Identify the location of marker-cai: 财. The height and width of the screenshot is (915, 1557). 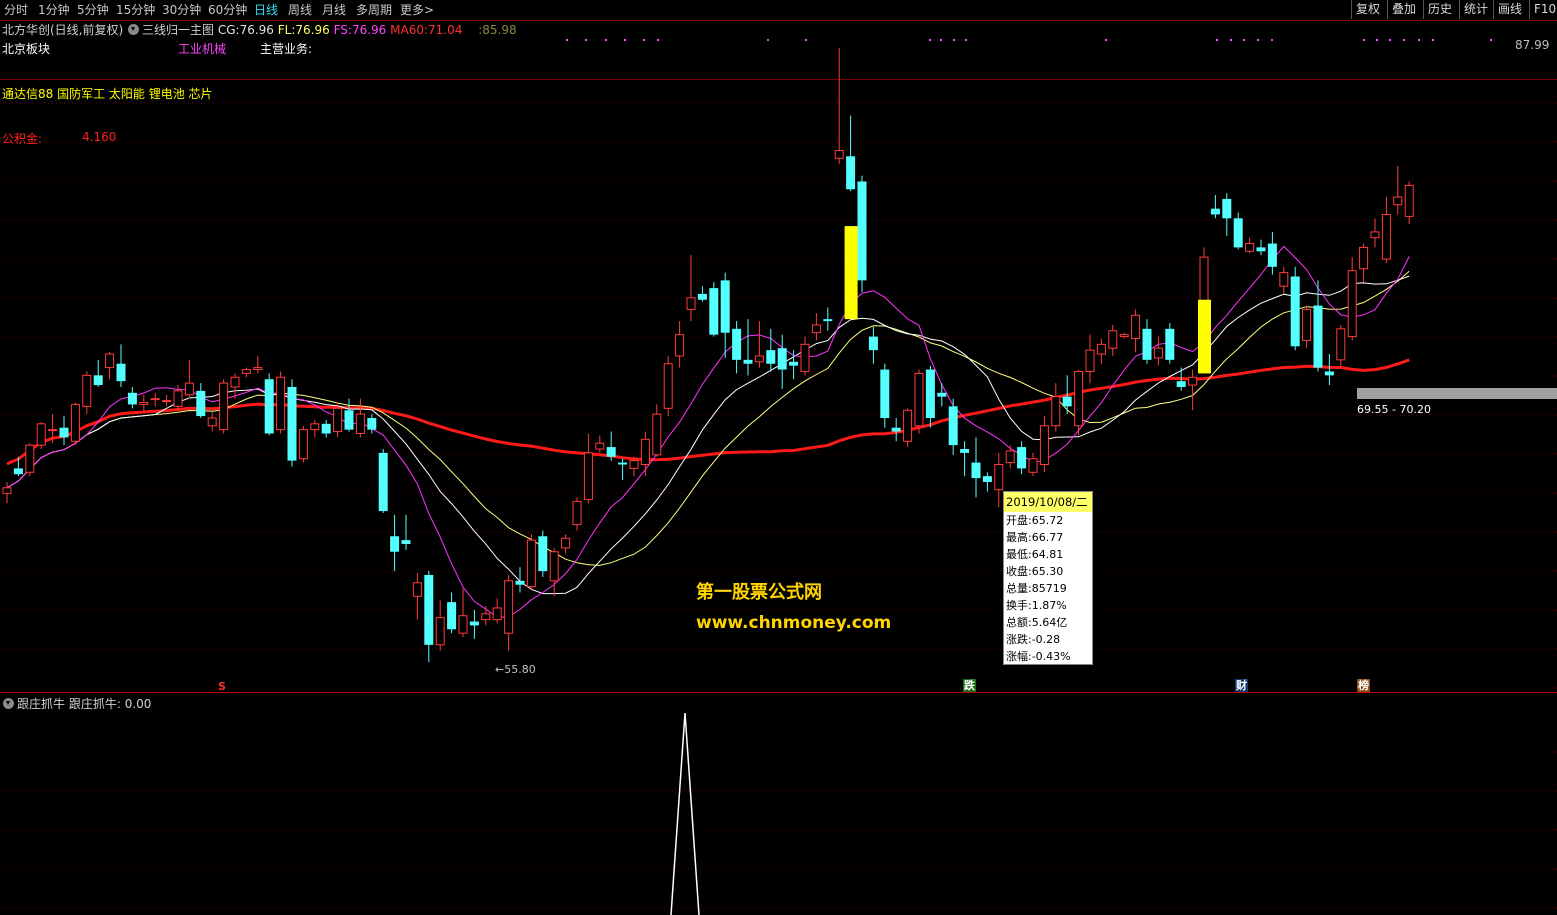
(1241, 685).